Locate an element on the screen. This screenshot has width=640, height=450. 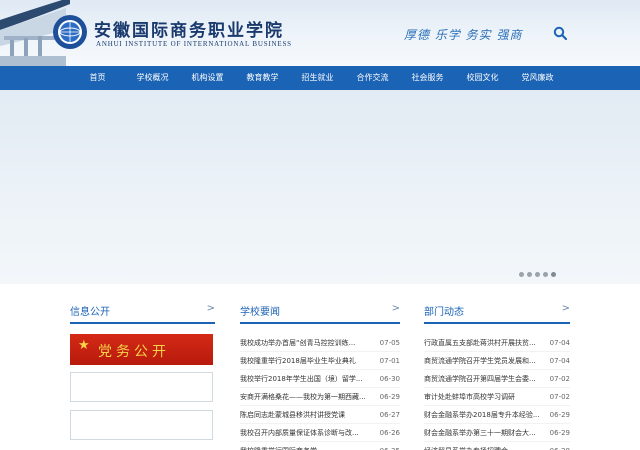
news-item: 陈启同志赴蒙城县移洪村讲授党课 06-27 is located at coordinates (320, 415).